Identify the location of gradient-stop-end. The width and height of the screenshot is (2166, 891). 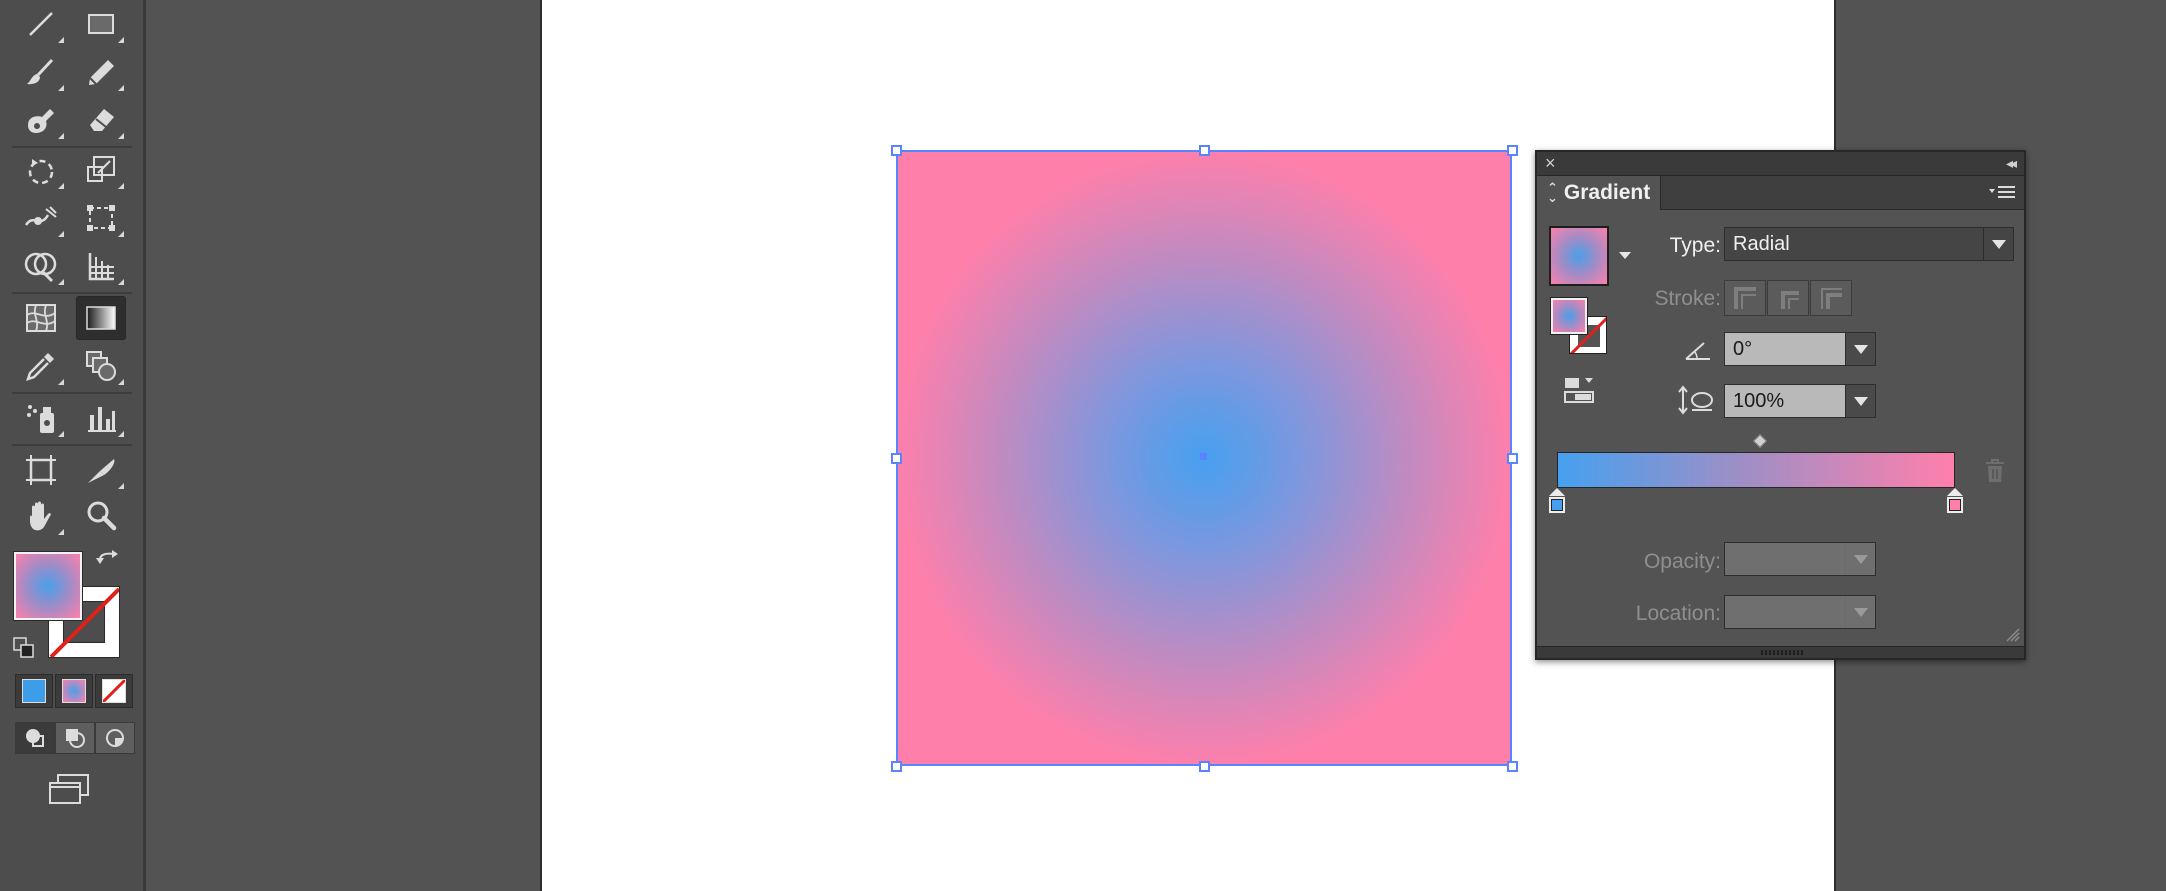
(1955, 502).